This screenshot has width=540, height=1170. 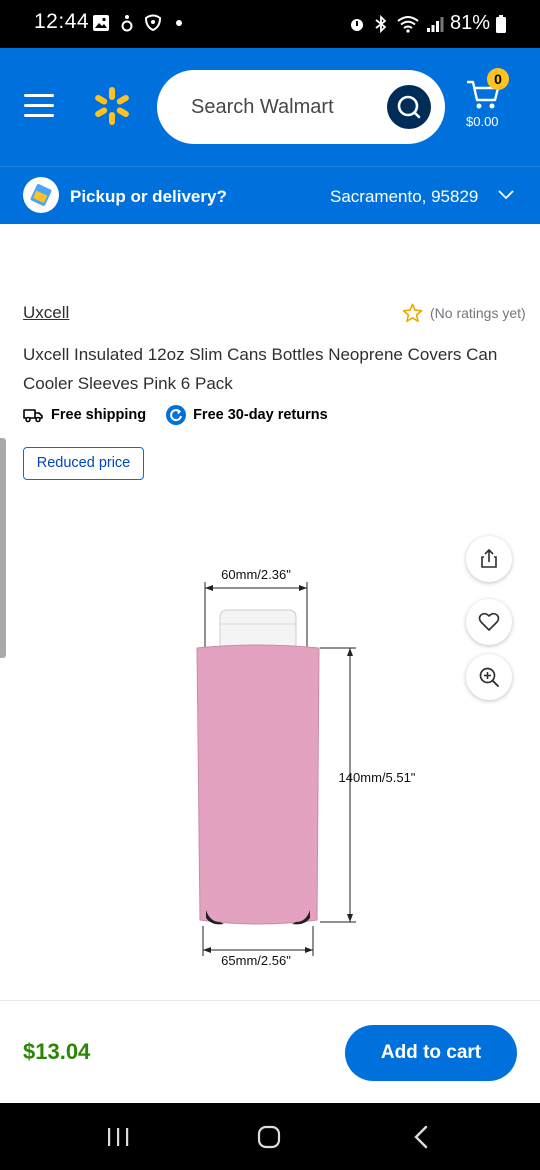 What do you see at coordinates (469, 23) in the screenshot?
I see `battery-percent: 81%` at bounding box center [469, 23].